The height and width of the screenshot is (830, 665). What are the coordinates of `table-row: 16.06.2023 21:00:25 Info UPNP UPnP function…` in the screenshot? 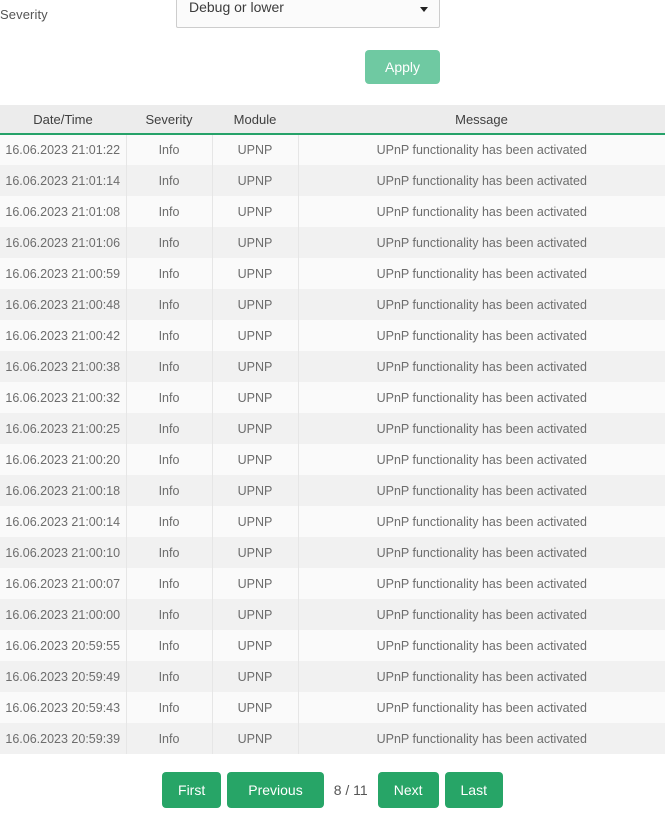 It's located at (332, 428).